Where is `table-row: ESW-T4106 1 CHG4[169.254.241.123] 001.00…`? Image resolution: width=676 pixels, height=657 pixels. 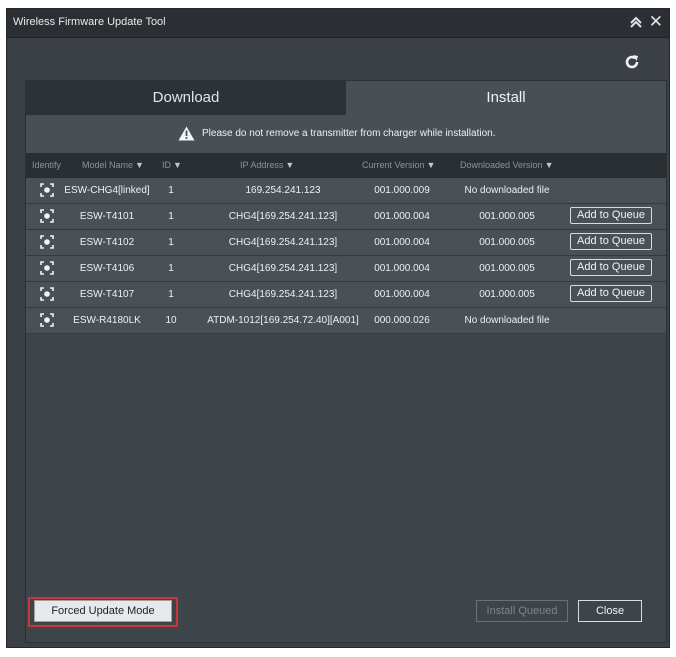
table-row: ESW-T4106 1 CHG4[169.254.241.123] 001.00… is located at coordinates (346, 269).